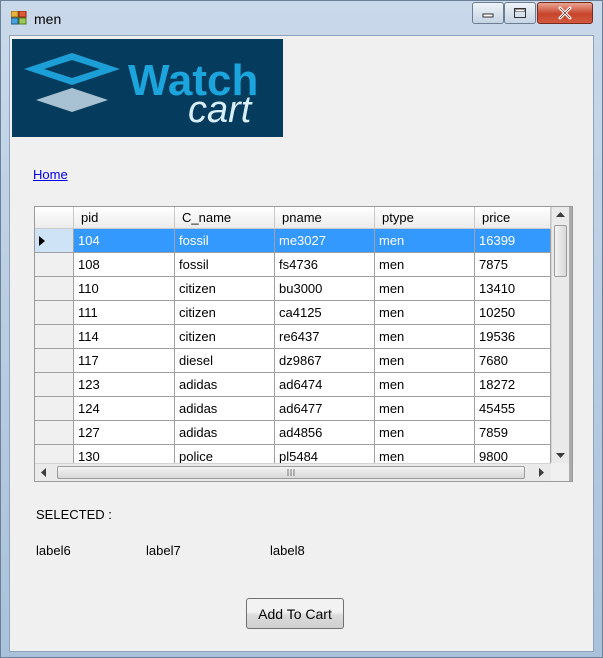  What do you see at coordinates (513, 409) in the screenshot?
I see `cell-price: 45455` at bounding box center [513, 409].